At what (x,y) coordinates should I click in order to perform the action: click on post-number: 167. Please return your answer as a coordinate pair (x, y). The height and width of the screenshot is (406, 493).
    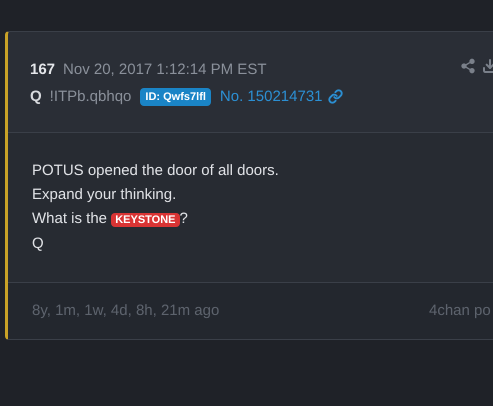
    Looking at the image, I should click on (43, 70).